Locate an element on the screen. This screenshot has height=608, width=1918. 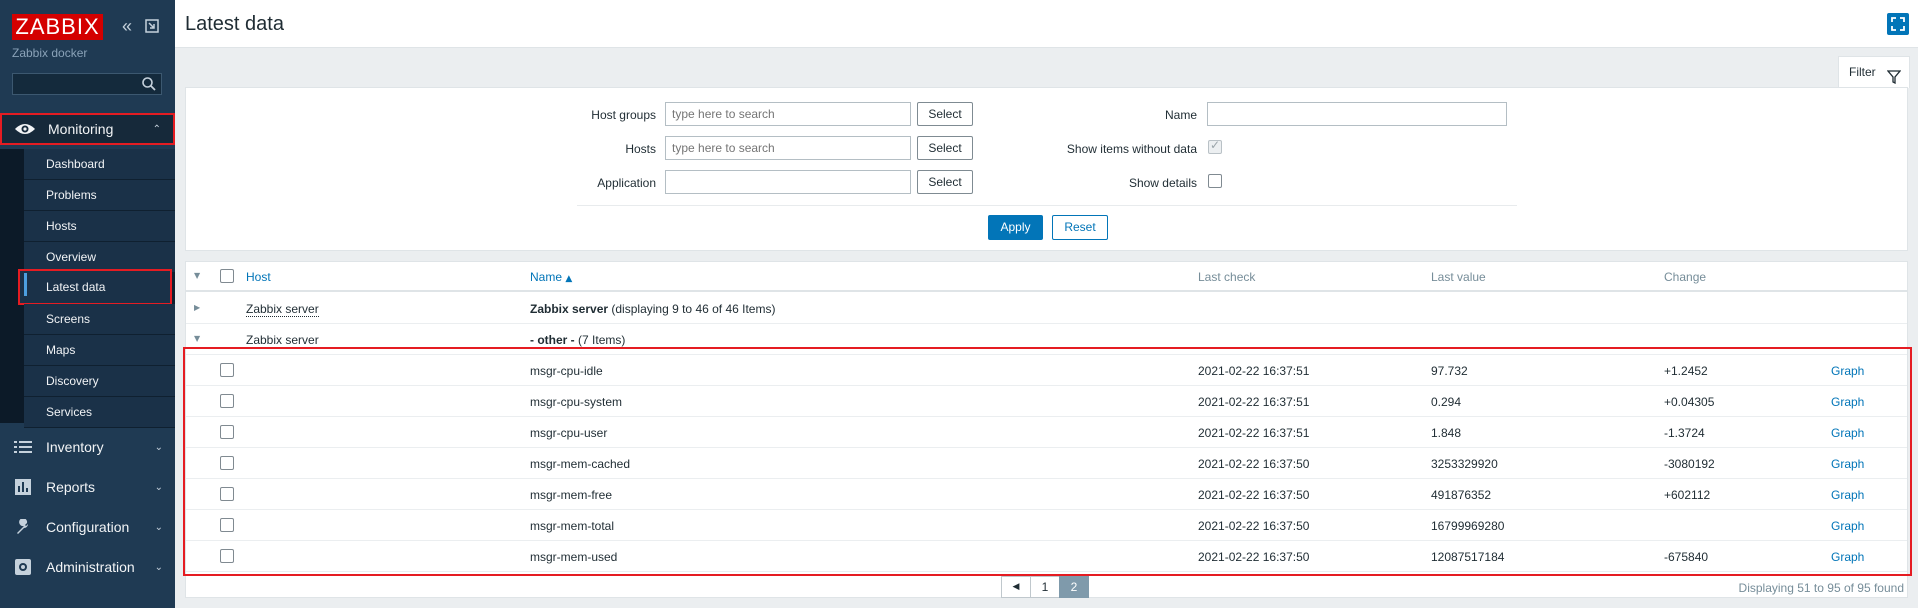
menu-inventory: Inventory ⌄ is located at coordinates (87, 447).